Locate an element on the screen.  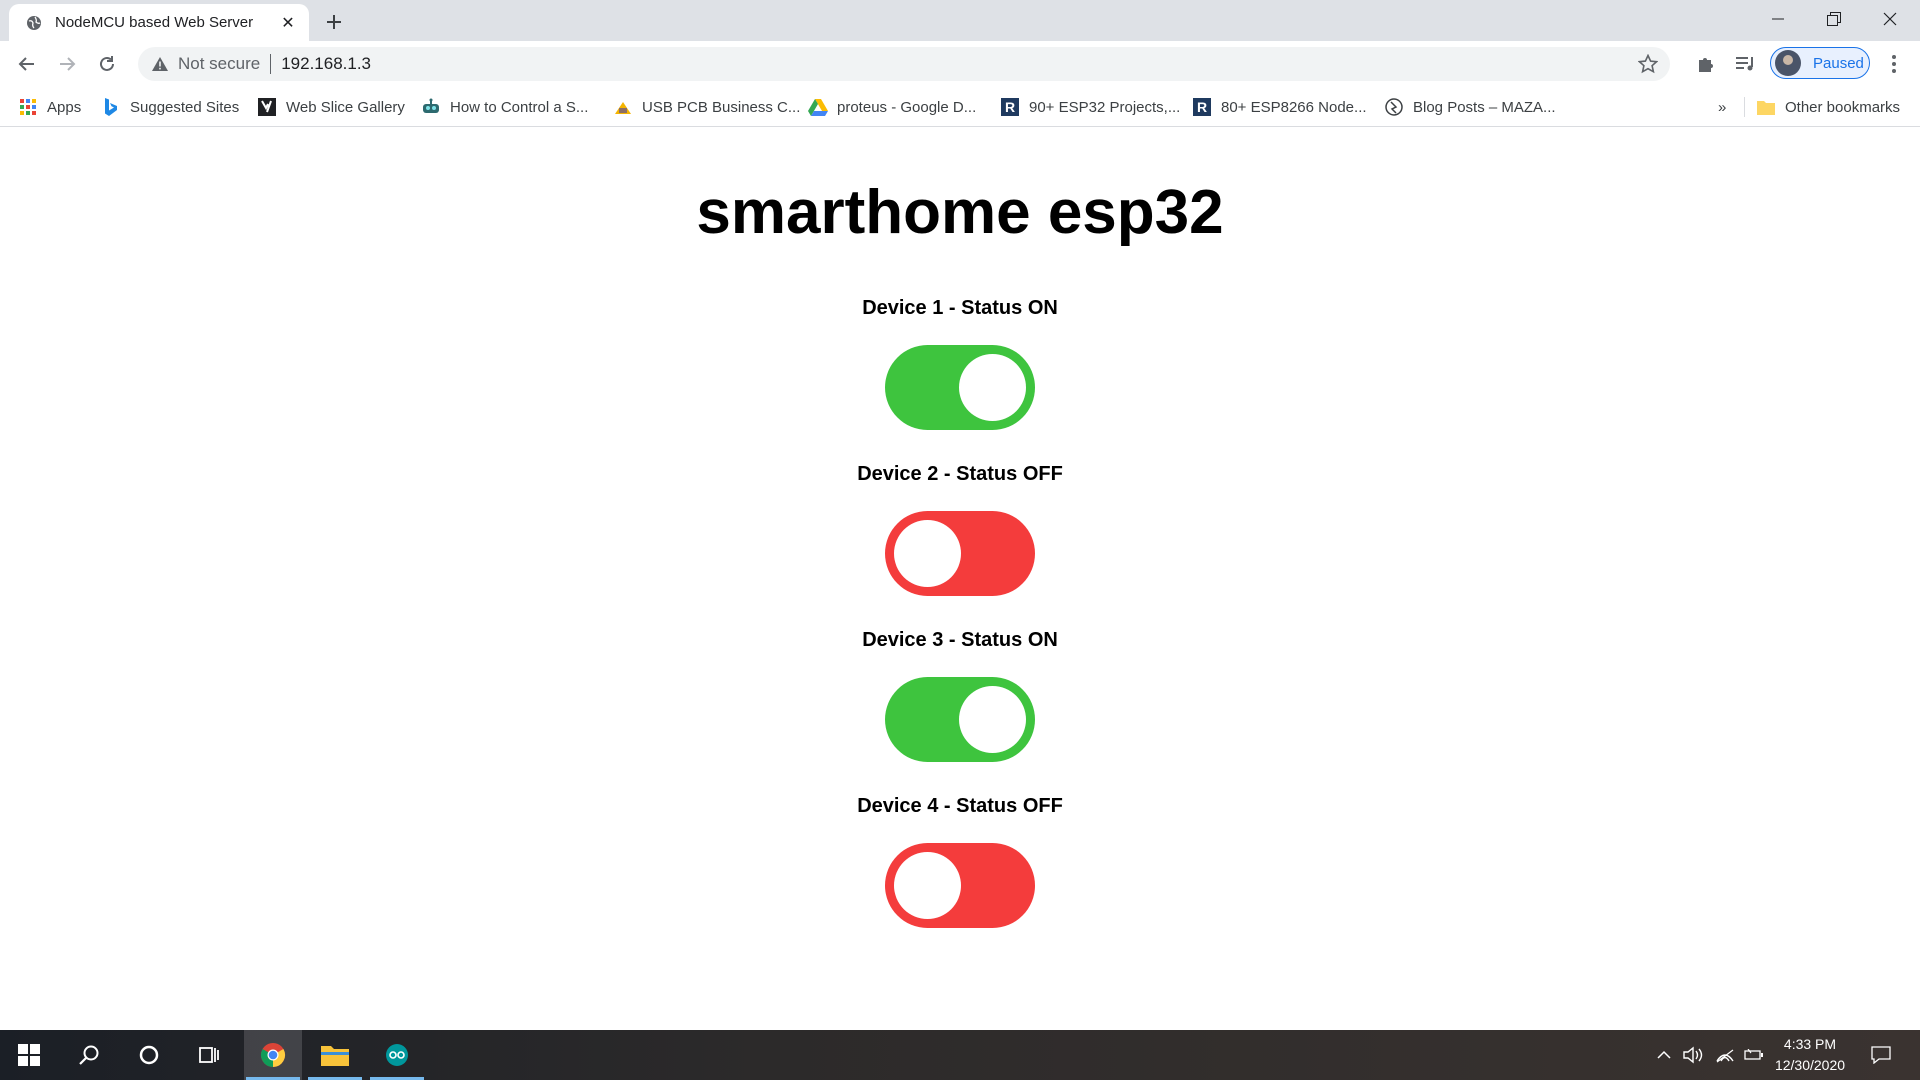
bookmarks-separator is located at coordinates (1744, 107).